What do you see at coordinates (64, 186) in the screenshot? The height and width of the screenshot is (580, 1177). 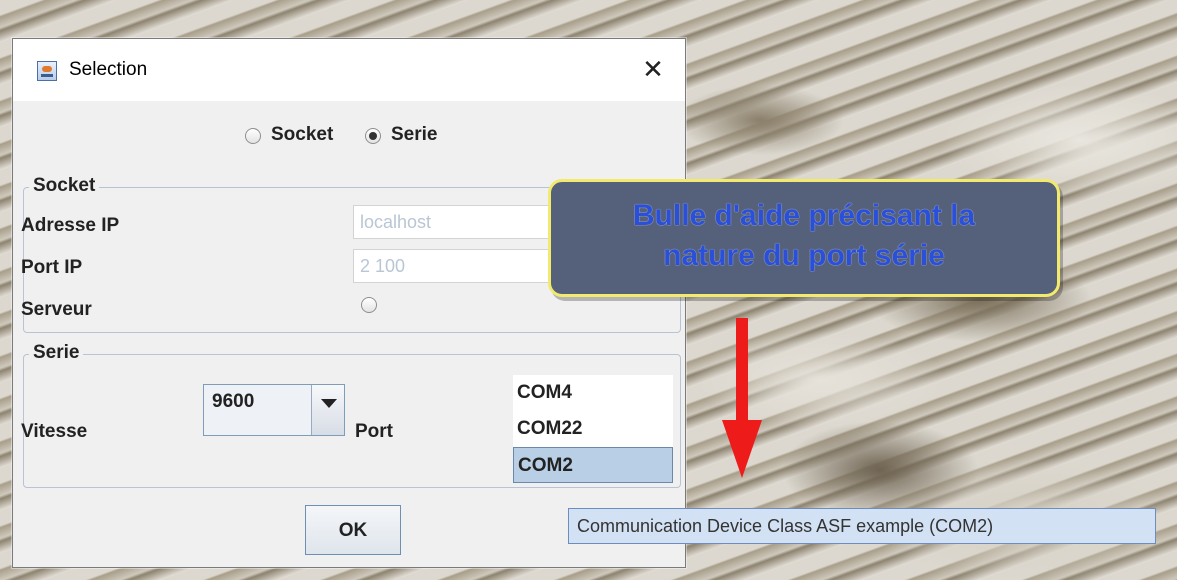 I see `socket-group-legend: Socket` at bounding box center [64, 186].